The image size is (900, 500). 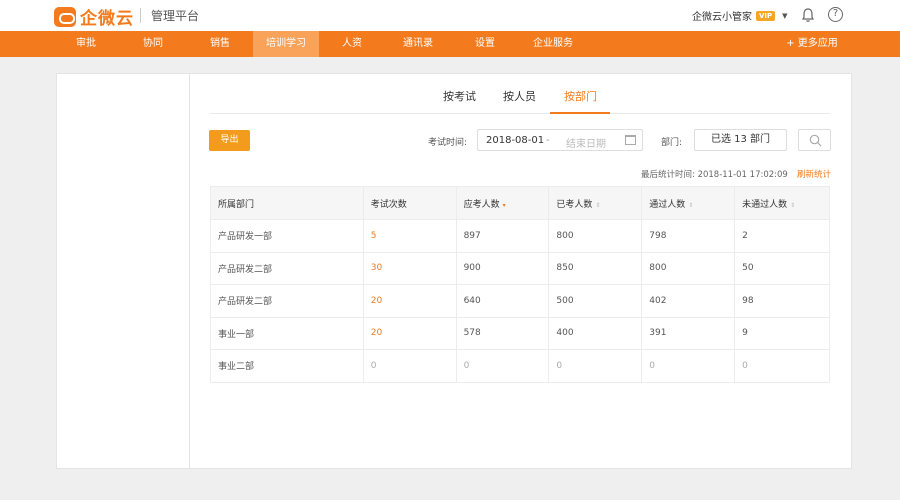 What do you see at coordinates (515, 140) in the screenshot?
I see `start-date-field: 2018-08-01` at bounding box center [515, 140].